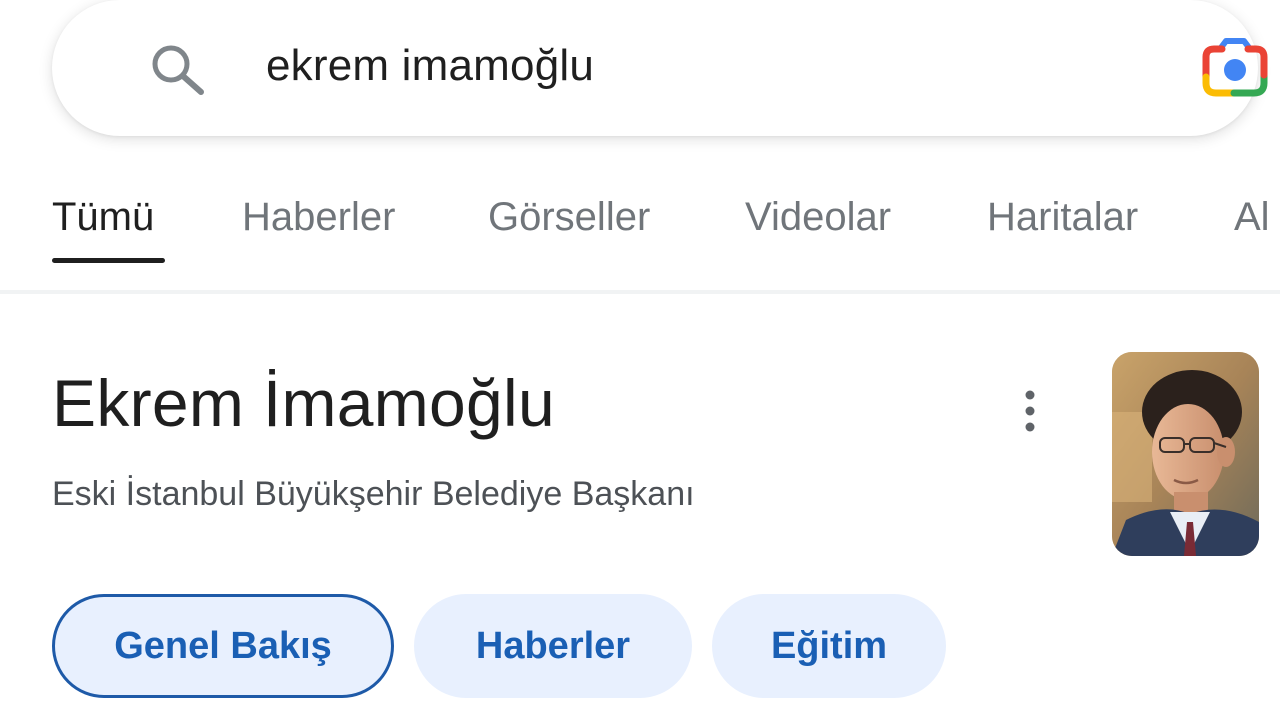  What do you see at coordinates (829, 646) in the screenshot?
I see `chip-education: Eğitim` at bounding box center [829, 646].